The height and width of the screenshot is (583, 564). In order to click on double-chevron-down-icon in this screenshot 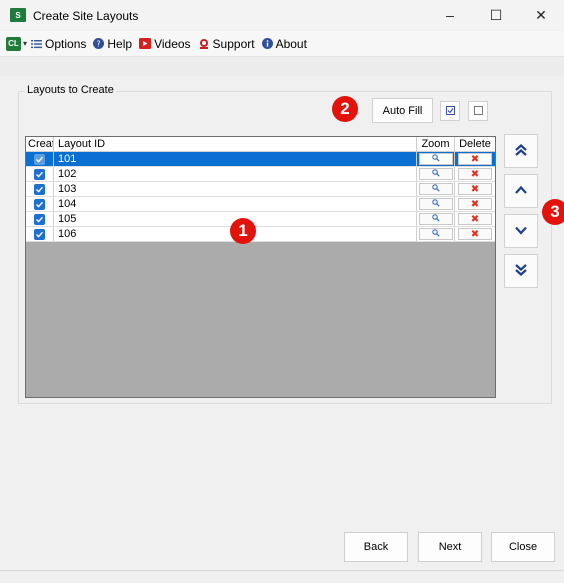, I will do `click(521, 271)`.